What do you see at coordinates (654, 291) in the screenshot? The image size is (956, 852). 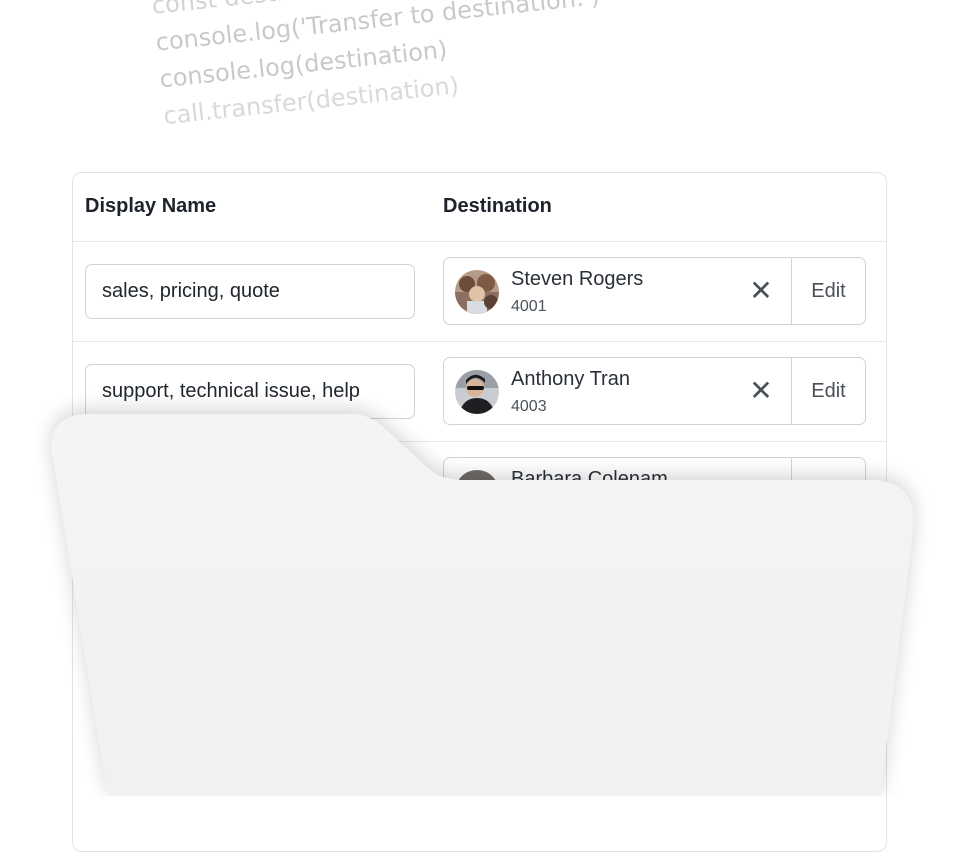 I see `destination-picker: Steven Rogers 4001 ✕ Edit` at bounding box center [654, 291].